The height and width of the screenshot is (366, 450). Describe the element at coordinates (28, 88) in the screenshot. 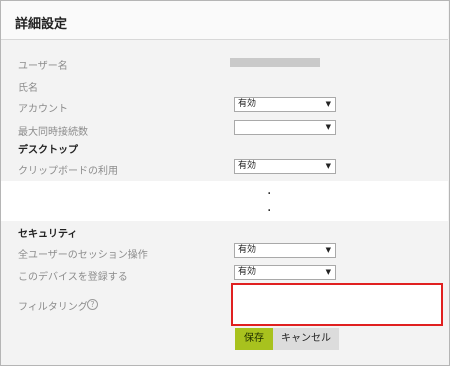

I see `fullname-label: 氏名` at that location.